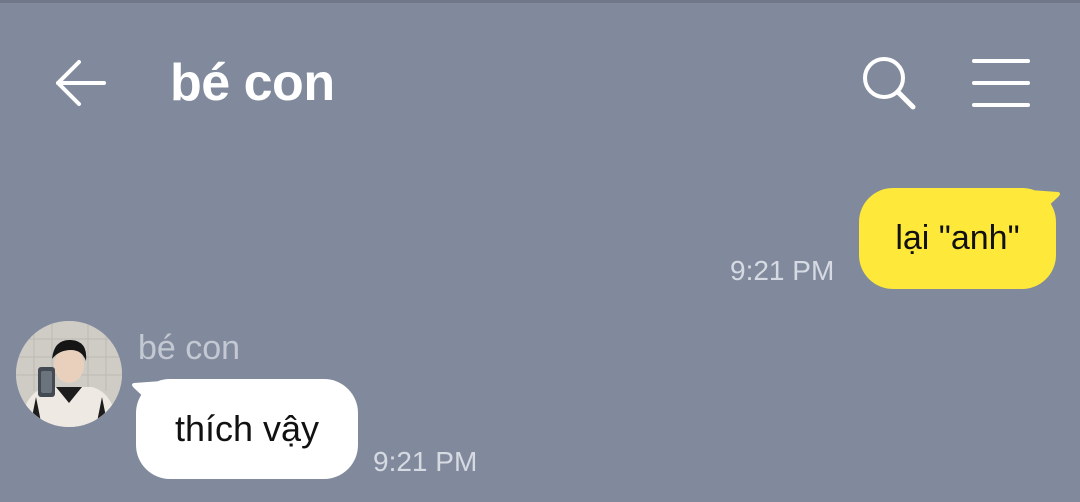 The width and height of the screenshot is (1080, 502). I want to click on search-icon, so click(889, 83).